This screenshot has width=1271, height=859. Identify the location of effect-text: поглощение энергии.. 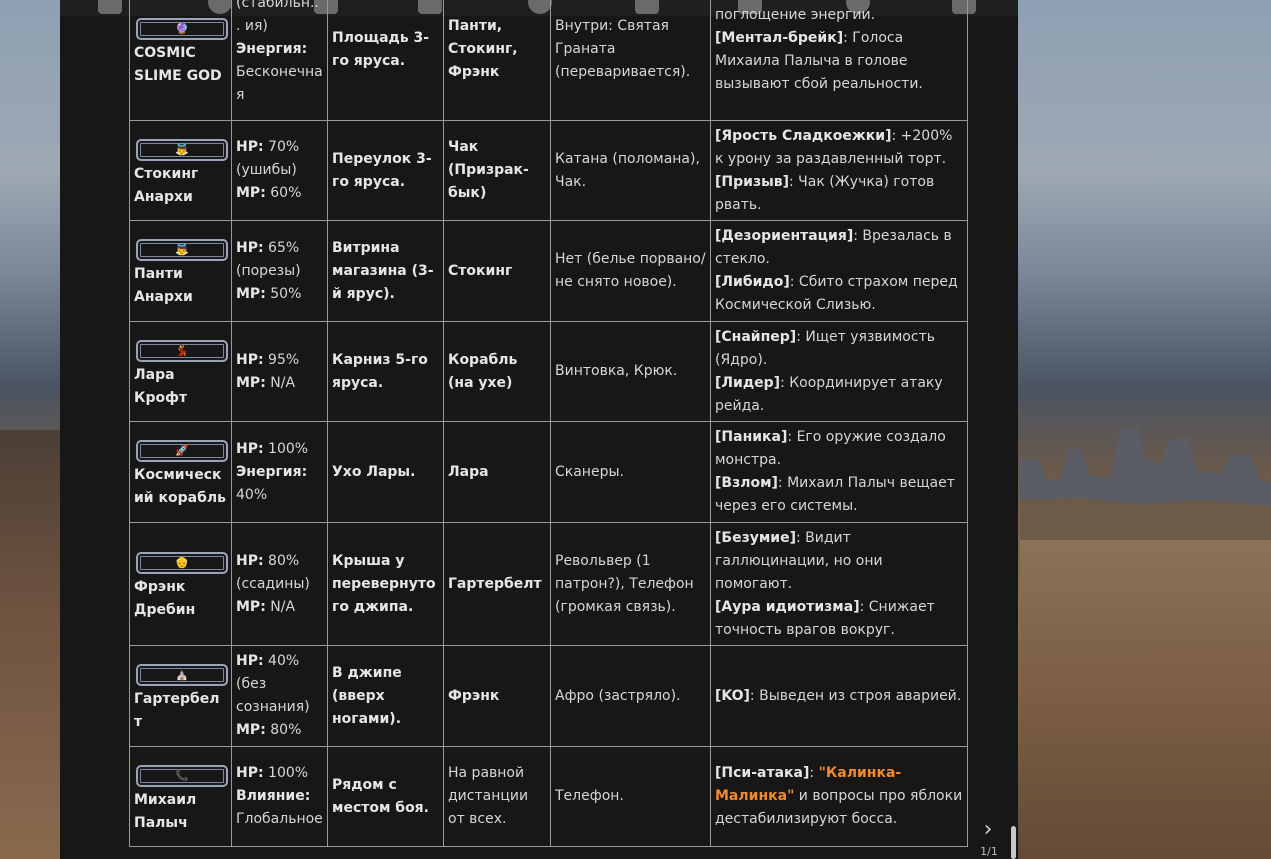
(795, 14).